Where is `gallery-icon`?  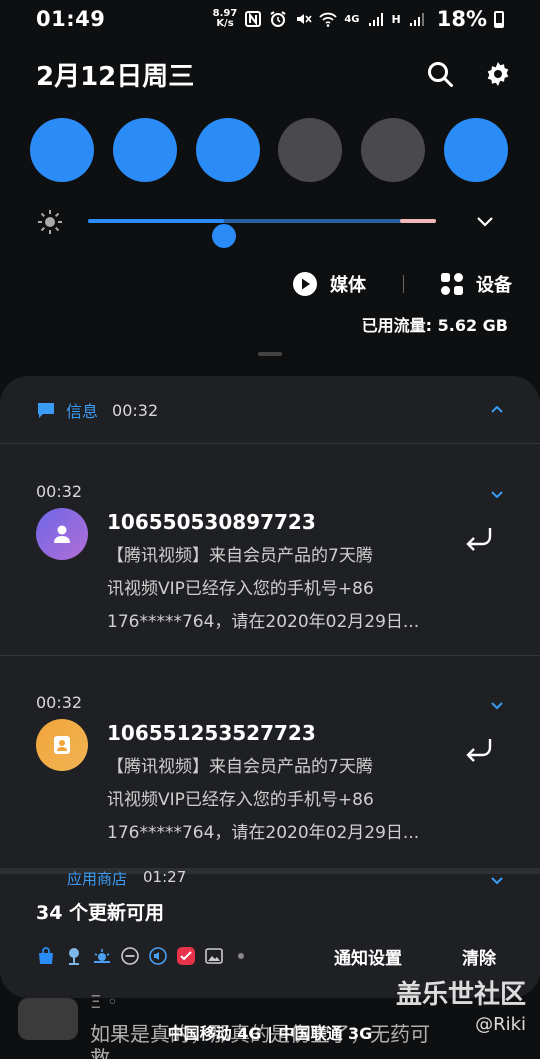 gallery-icon is located at coordinates (214, 956).